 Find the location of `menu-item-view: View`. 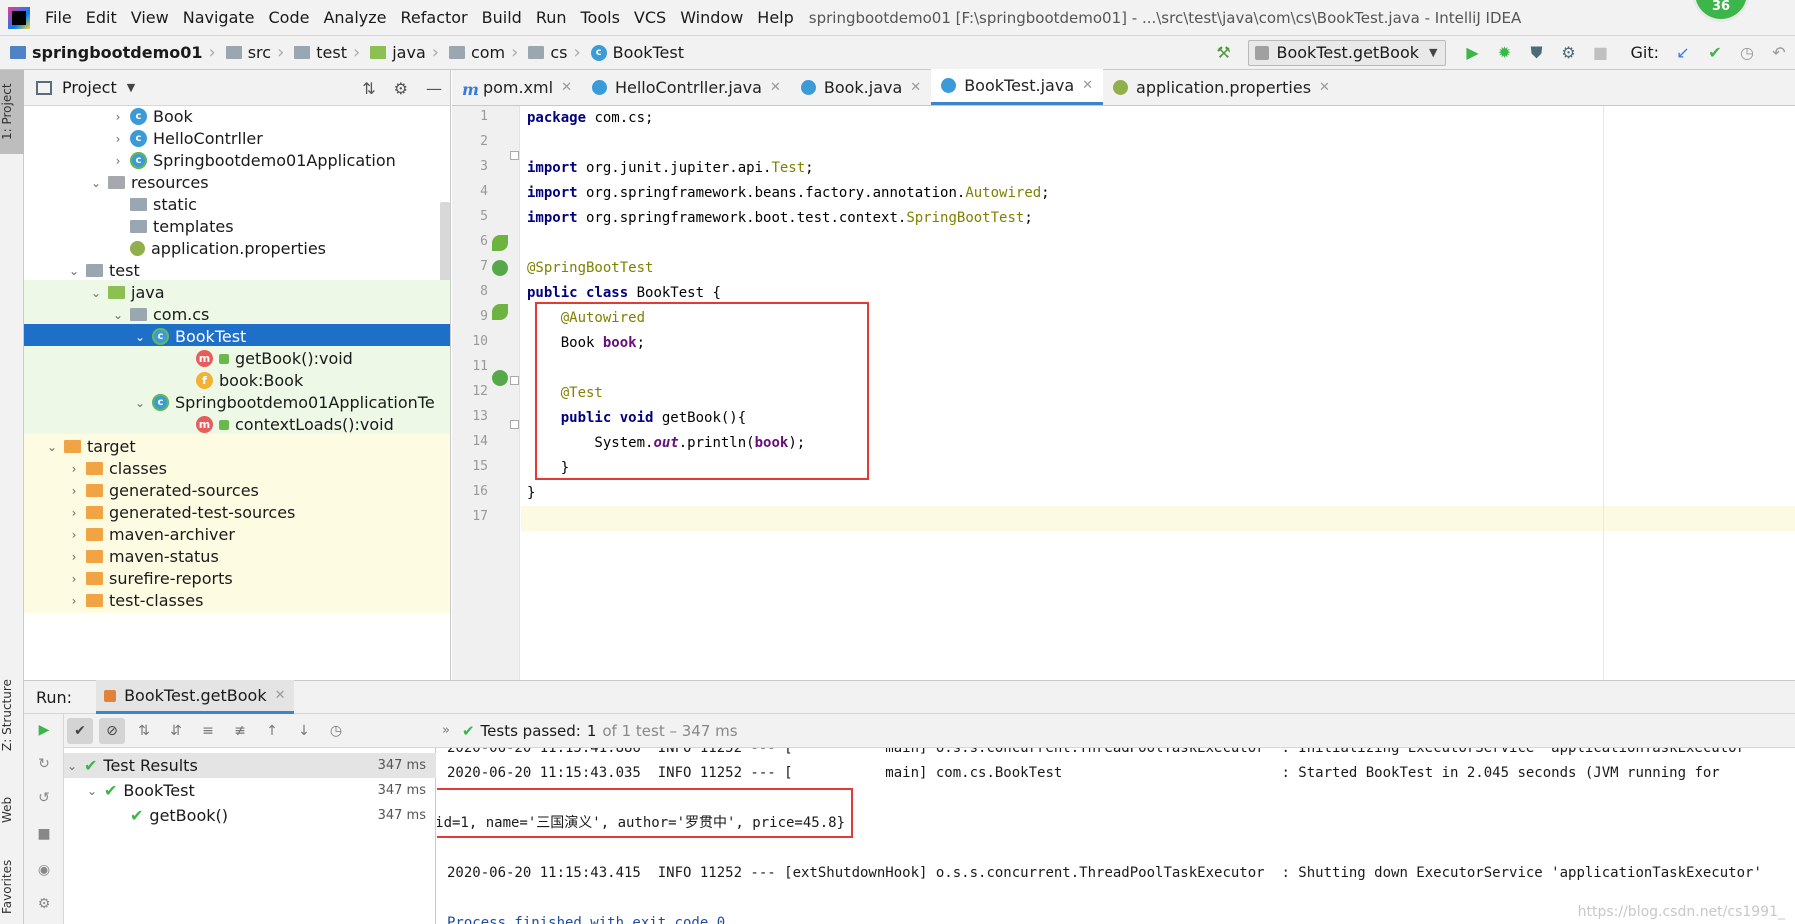

menu-item-view: View is located at coordinates (150, 17).